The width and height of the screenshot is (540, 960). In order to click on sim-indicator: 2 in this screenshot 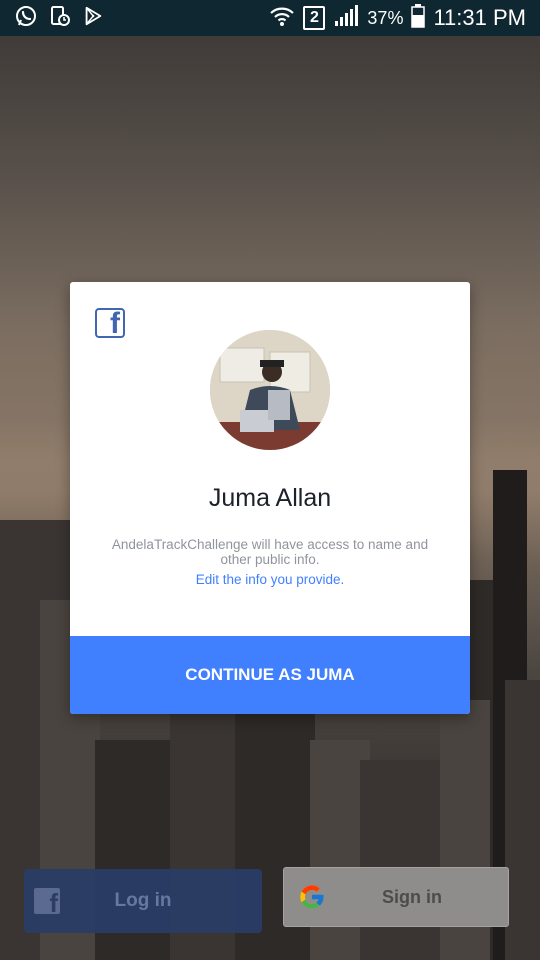, I will do `click(314, 18)`.